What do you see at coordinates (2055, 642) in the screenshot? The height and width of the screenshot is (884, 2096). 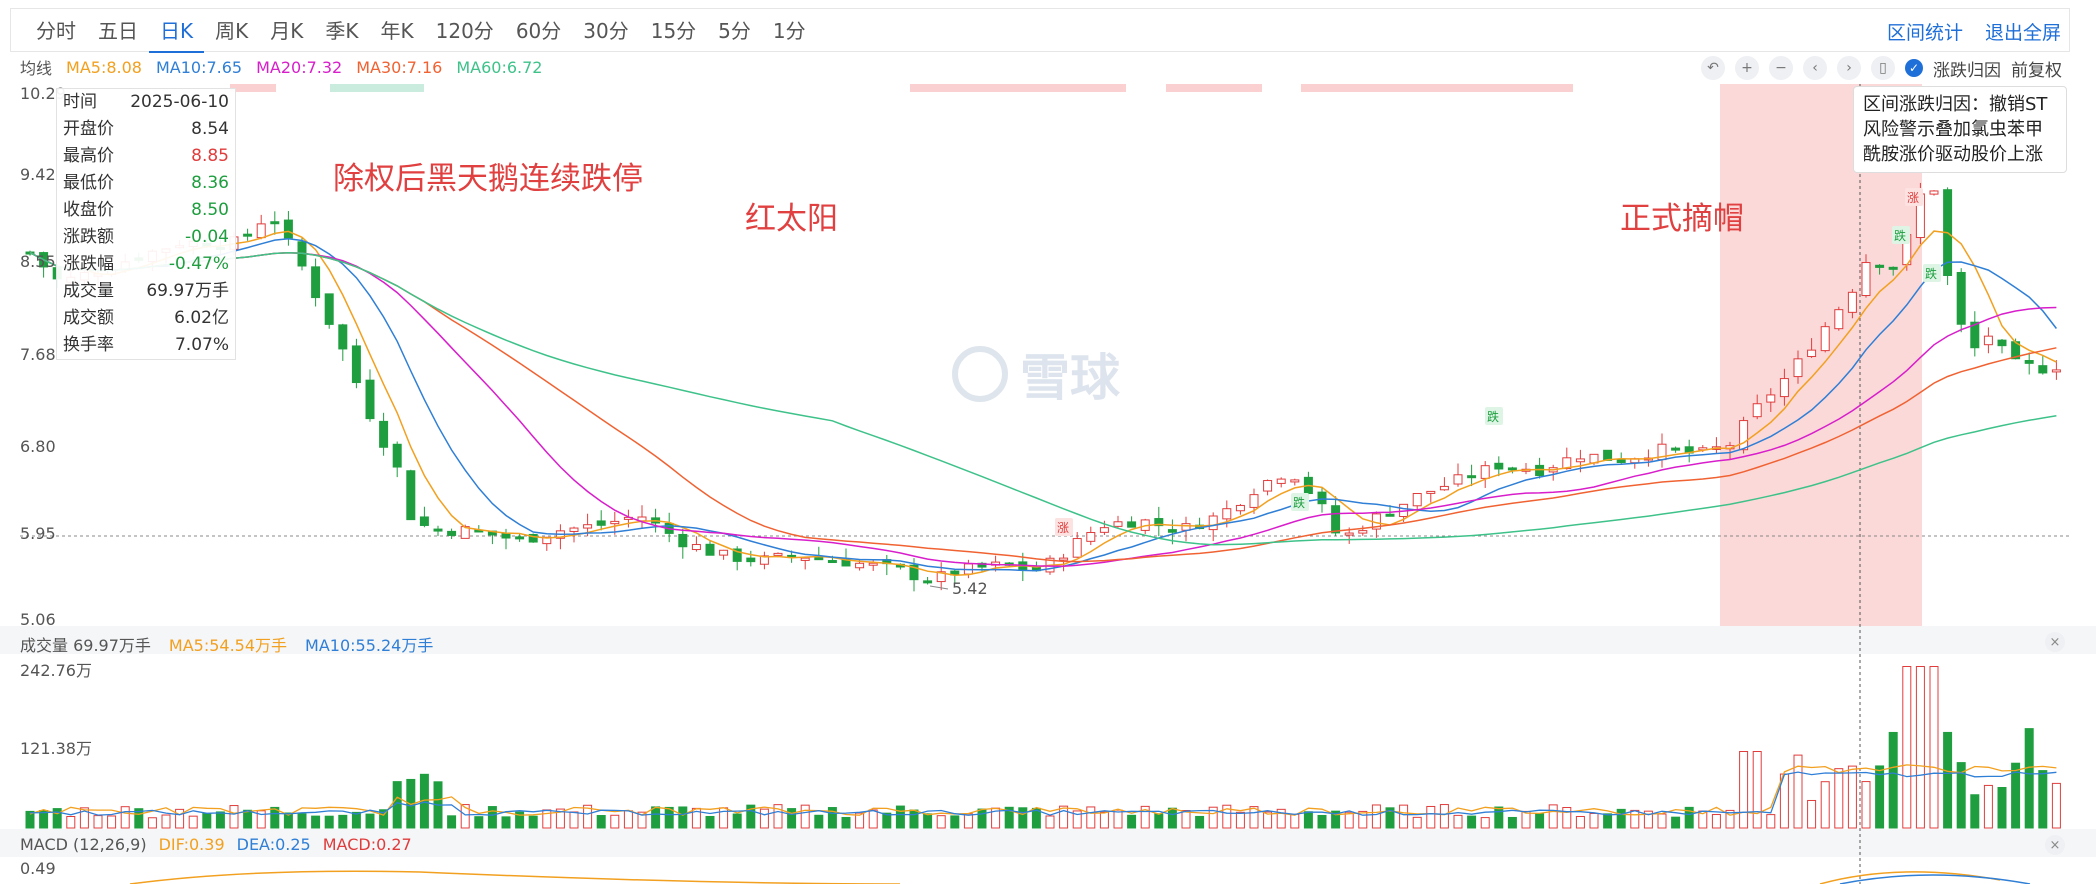 I see `close-volume-panel-icon: ×` at bounding box center [2055, 642].